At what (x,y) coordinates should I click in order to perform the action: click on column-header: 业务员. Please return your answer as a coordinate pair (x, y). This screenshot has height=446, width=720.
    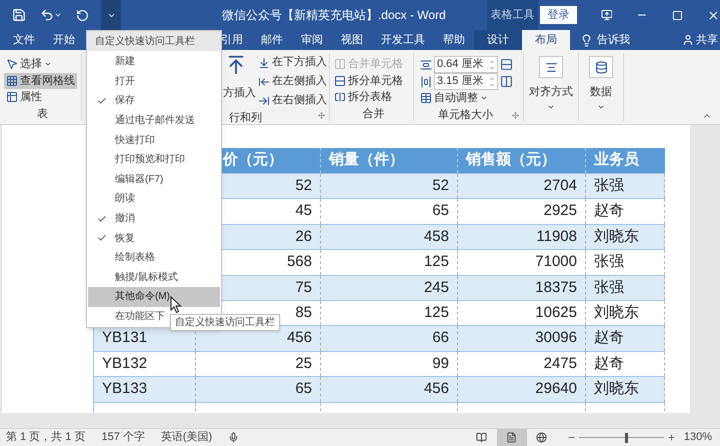
    Looking at the image, I should click on (616, 160).